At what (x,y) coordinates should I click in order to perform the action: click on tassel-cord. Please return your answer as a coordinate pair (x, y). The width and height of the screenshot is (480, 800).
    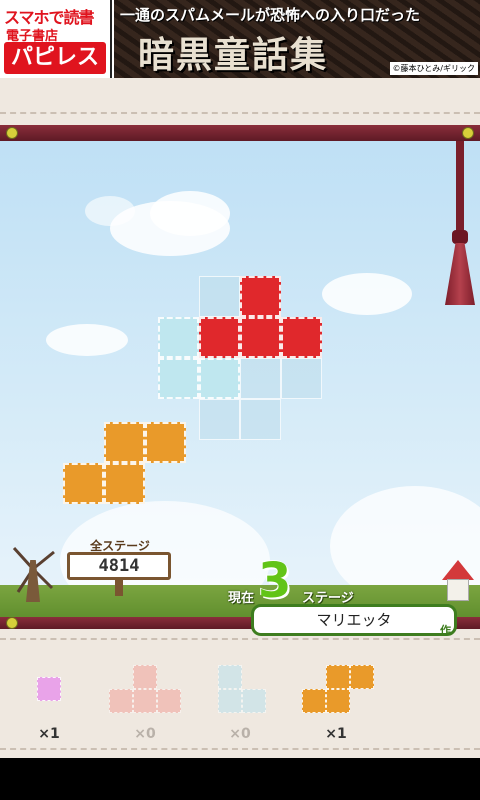
    Looking at the image, I should click on (460, 186).